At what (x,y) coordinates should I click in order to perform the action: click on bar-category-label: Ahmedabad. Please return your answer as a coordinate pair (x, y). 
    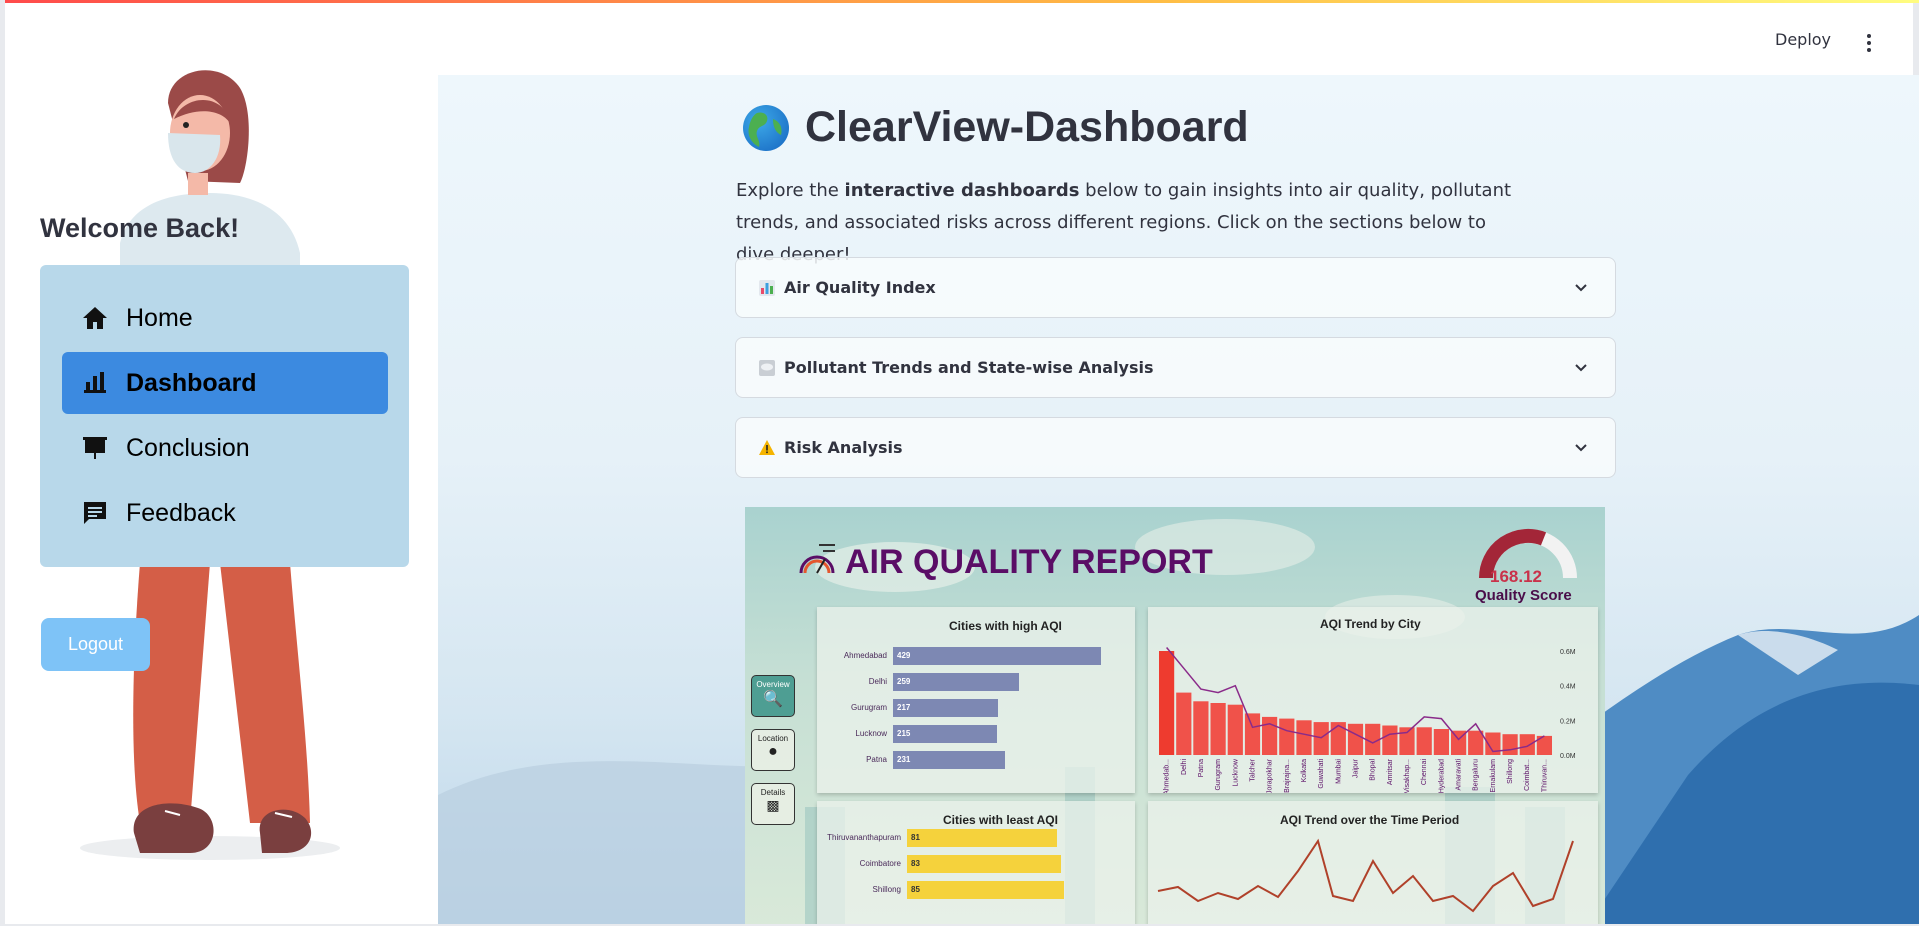
    Looking at the image, I should click on (865, 655).